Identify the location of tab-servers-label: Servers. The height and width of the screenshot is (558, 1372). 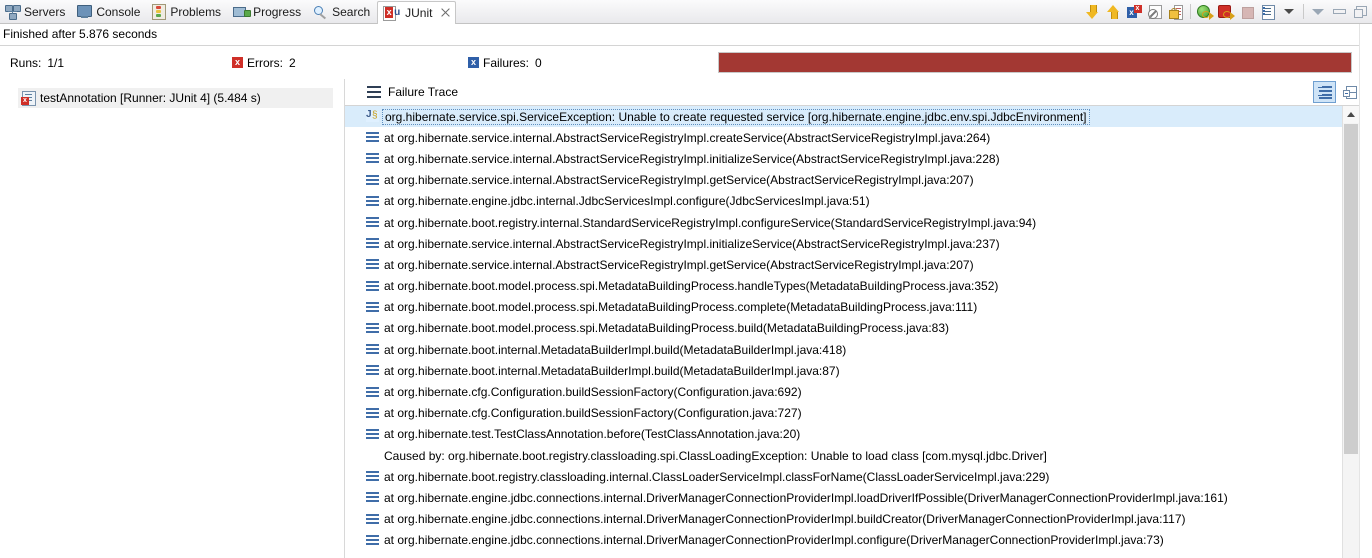
(45, 11).